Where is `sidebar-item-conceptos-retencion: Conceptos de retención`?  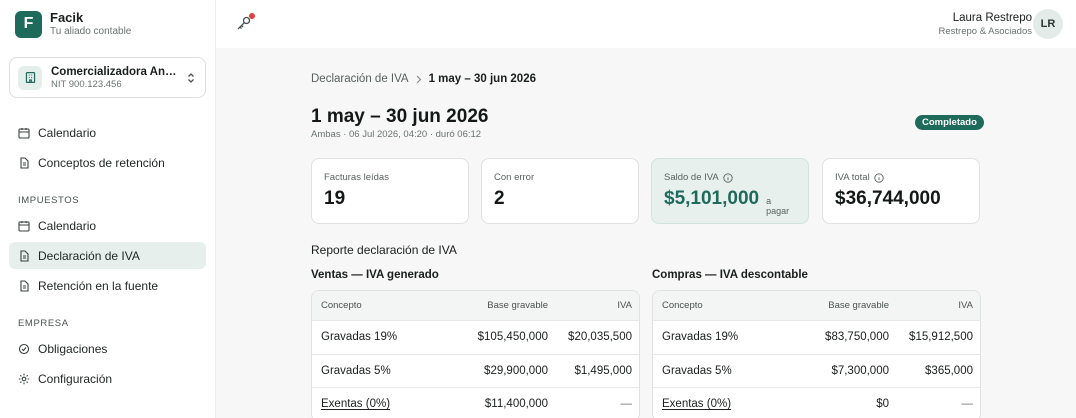 sidebar-item-conceptos-retencion: Conceptos de retención is located at coordinates (107, 162).